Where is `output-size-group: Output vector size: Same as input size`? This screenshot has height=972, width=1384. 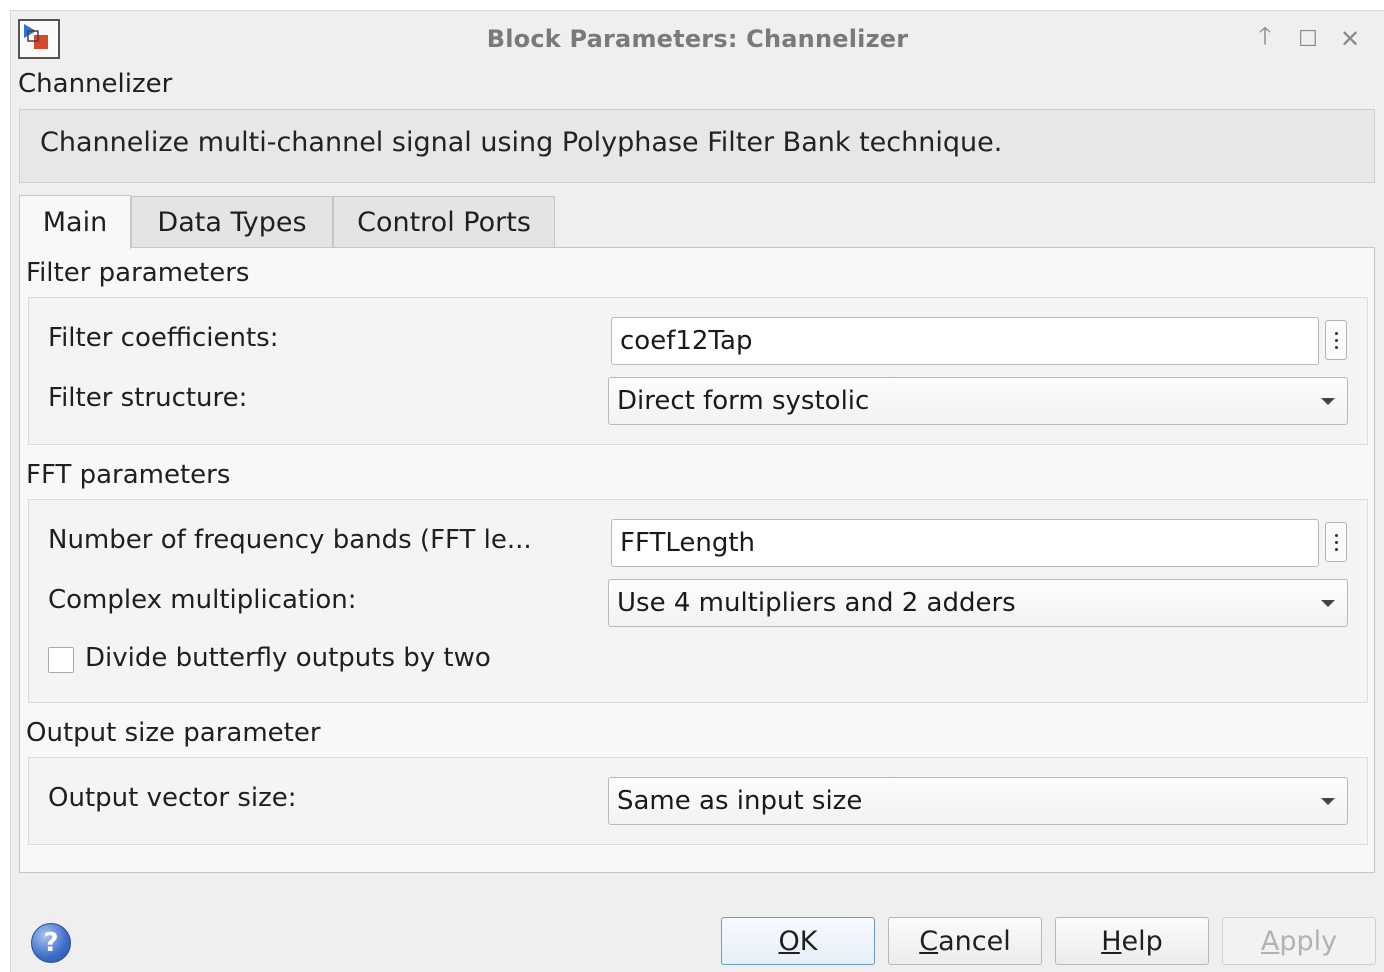 output-size-group: Output vector size: Same as input size is located at coordinates (698, 801).